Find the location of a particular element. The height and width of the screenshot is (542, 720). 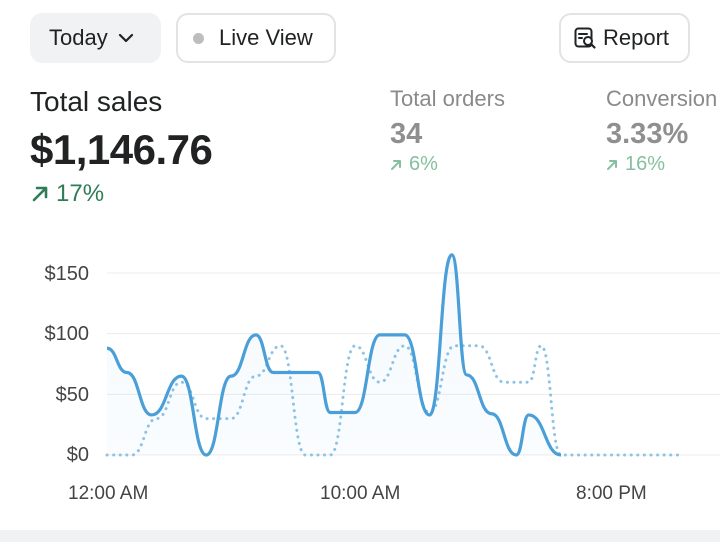

y-tick-label: $0 is located at coordinates (77, 455).